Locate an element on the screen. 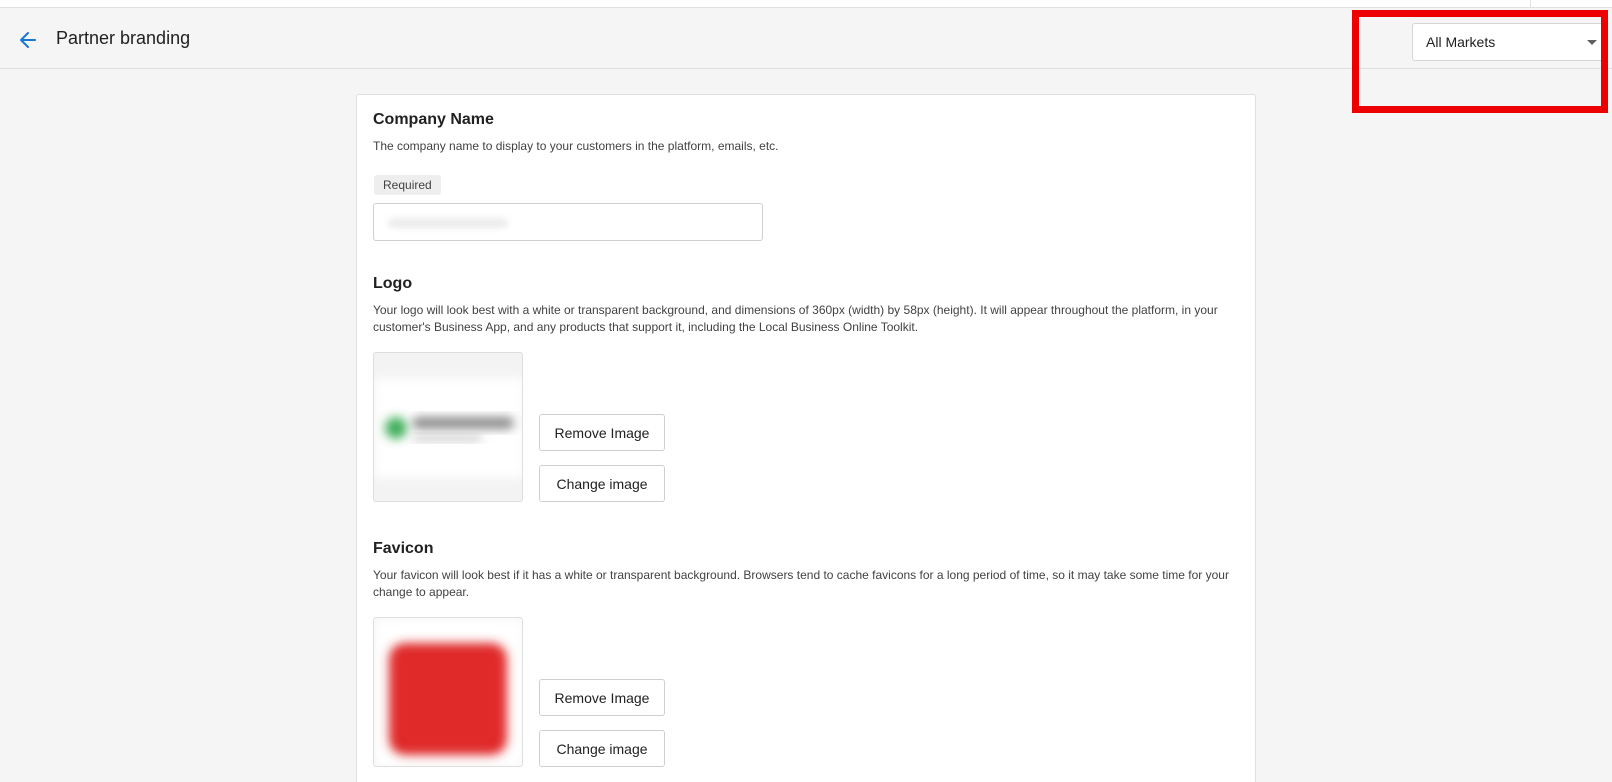 Image resolution: width=1612 pixels, height=782 pixels. logo-title: Logo is located at coordinates (393, 283).